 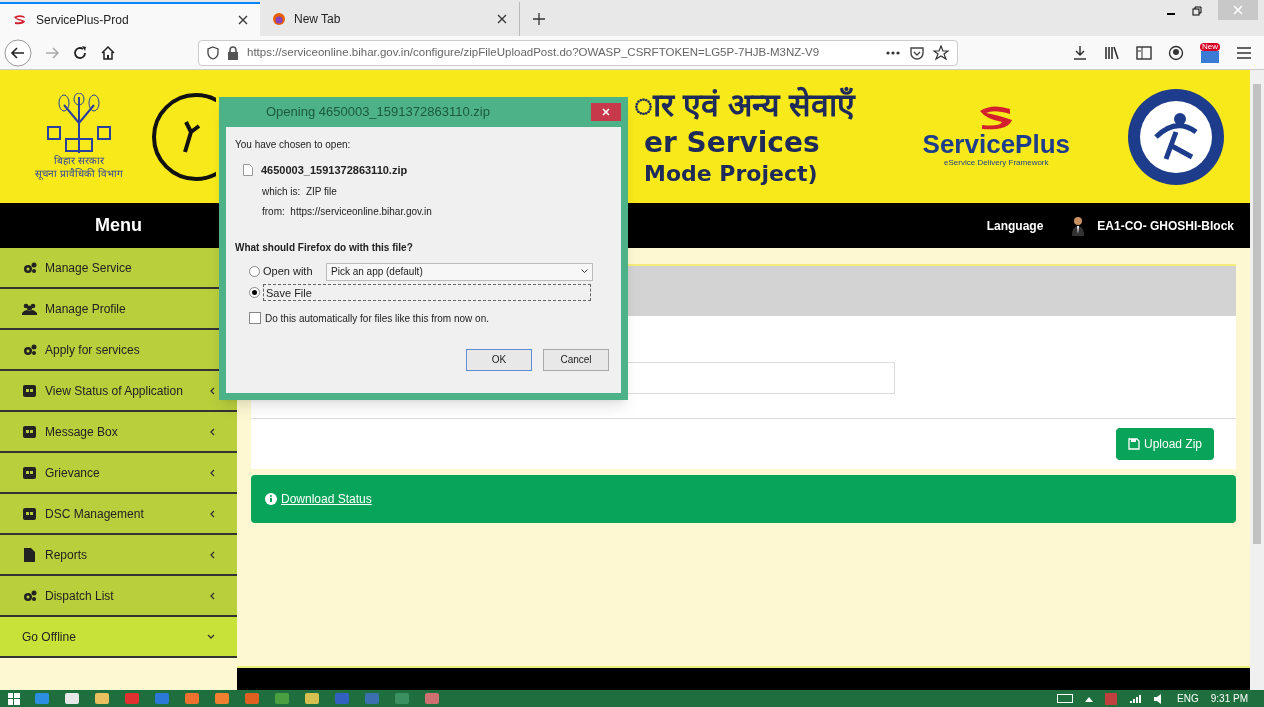 What do you see at coordinates (576, 359) in the screenshot?
I see `dialog-button: Cancel` at bounding box center [576, 359].